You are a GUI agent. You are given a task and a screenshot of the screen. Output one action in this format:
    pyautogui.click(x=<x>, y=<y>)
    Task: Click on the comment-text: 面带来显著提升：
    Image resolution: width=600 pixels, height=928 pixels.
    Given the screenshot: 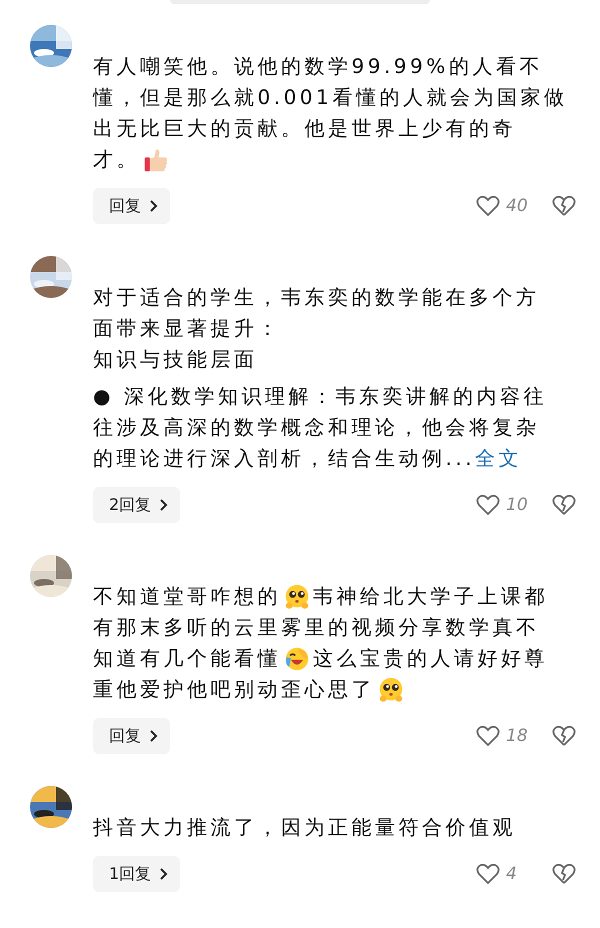 What is the action you would take?
    pyautogui.click(x=187, y=328)
    